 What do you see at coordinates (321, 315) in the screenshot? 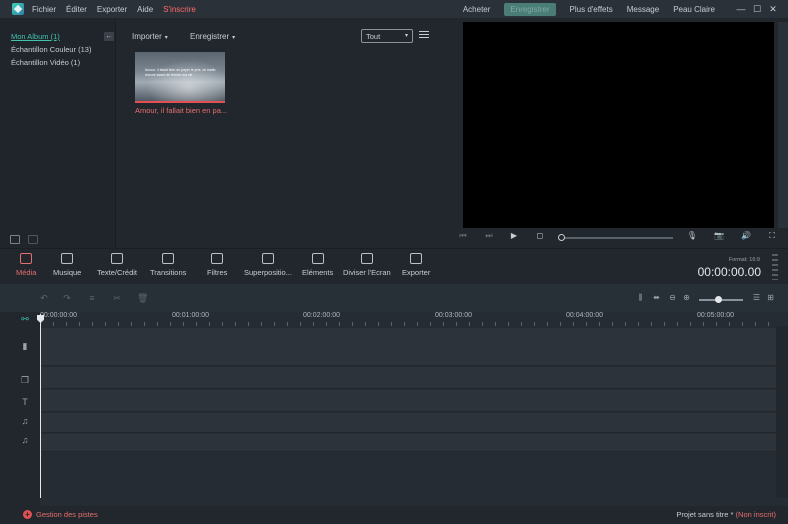
I see `ruler-label: 00:02:00:00` at bounding box center [321, 315].